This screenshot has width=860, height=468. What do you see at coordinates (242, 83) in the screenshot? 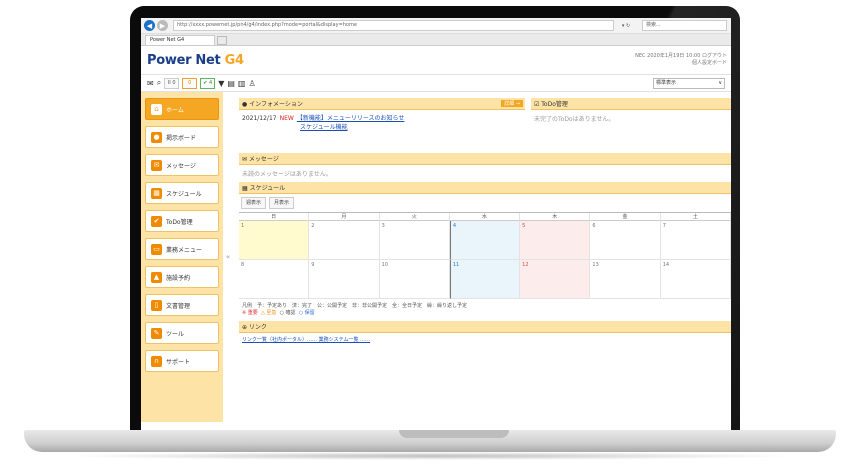
I see `export-icon: ▥` at bounding box center [242, 83].